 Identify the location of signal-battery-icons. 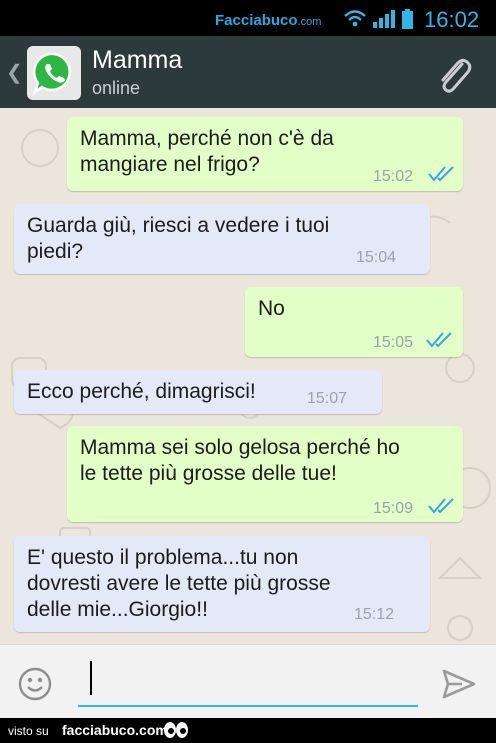
(378, 19).